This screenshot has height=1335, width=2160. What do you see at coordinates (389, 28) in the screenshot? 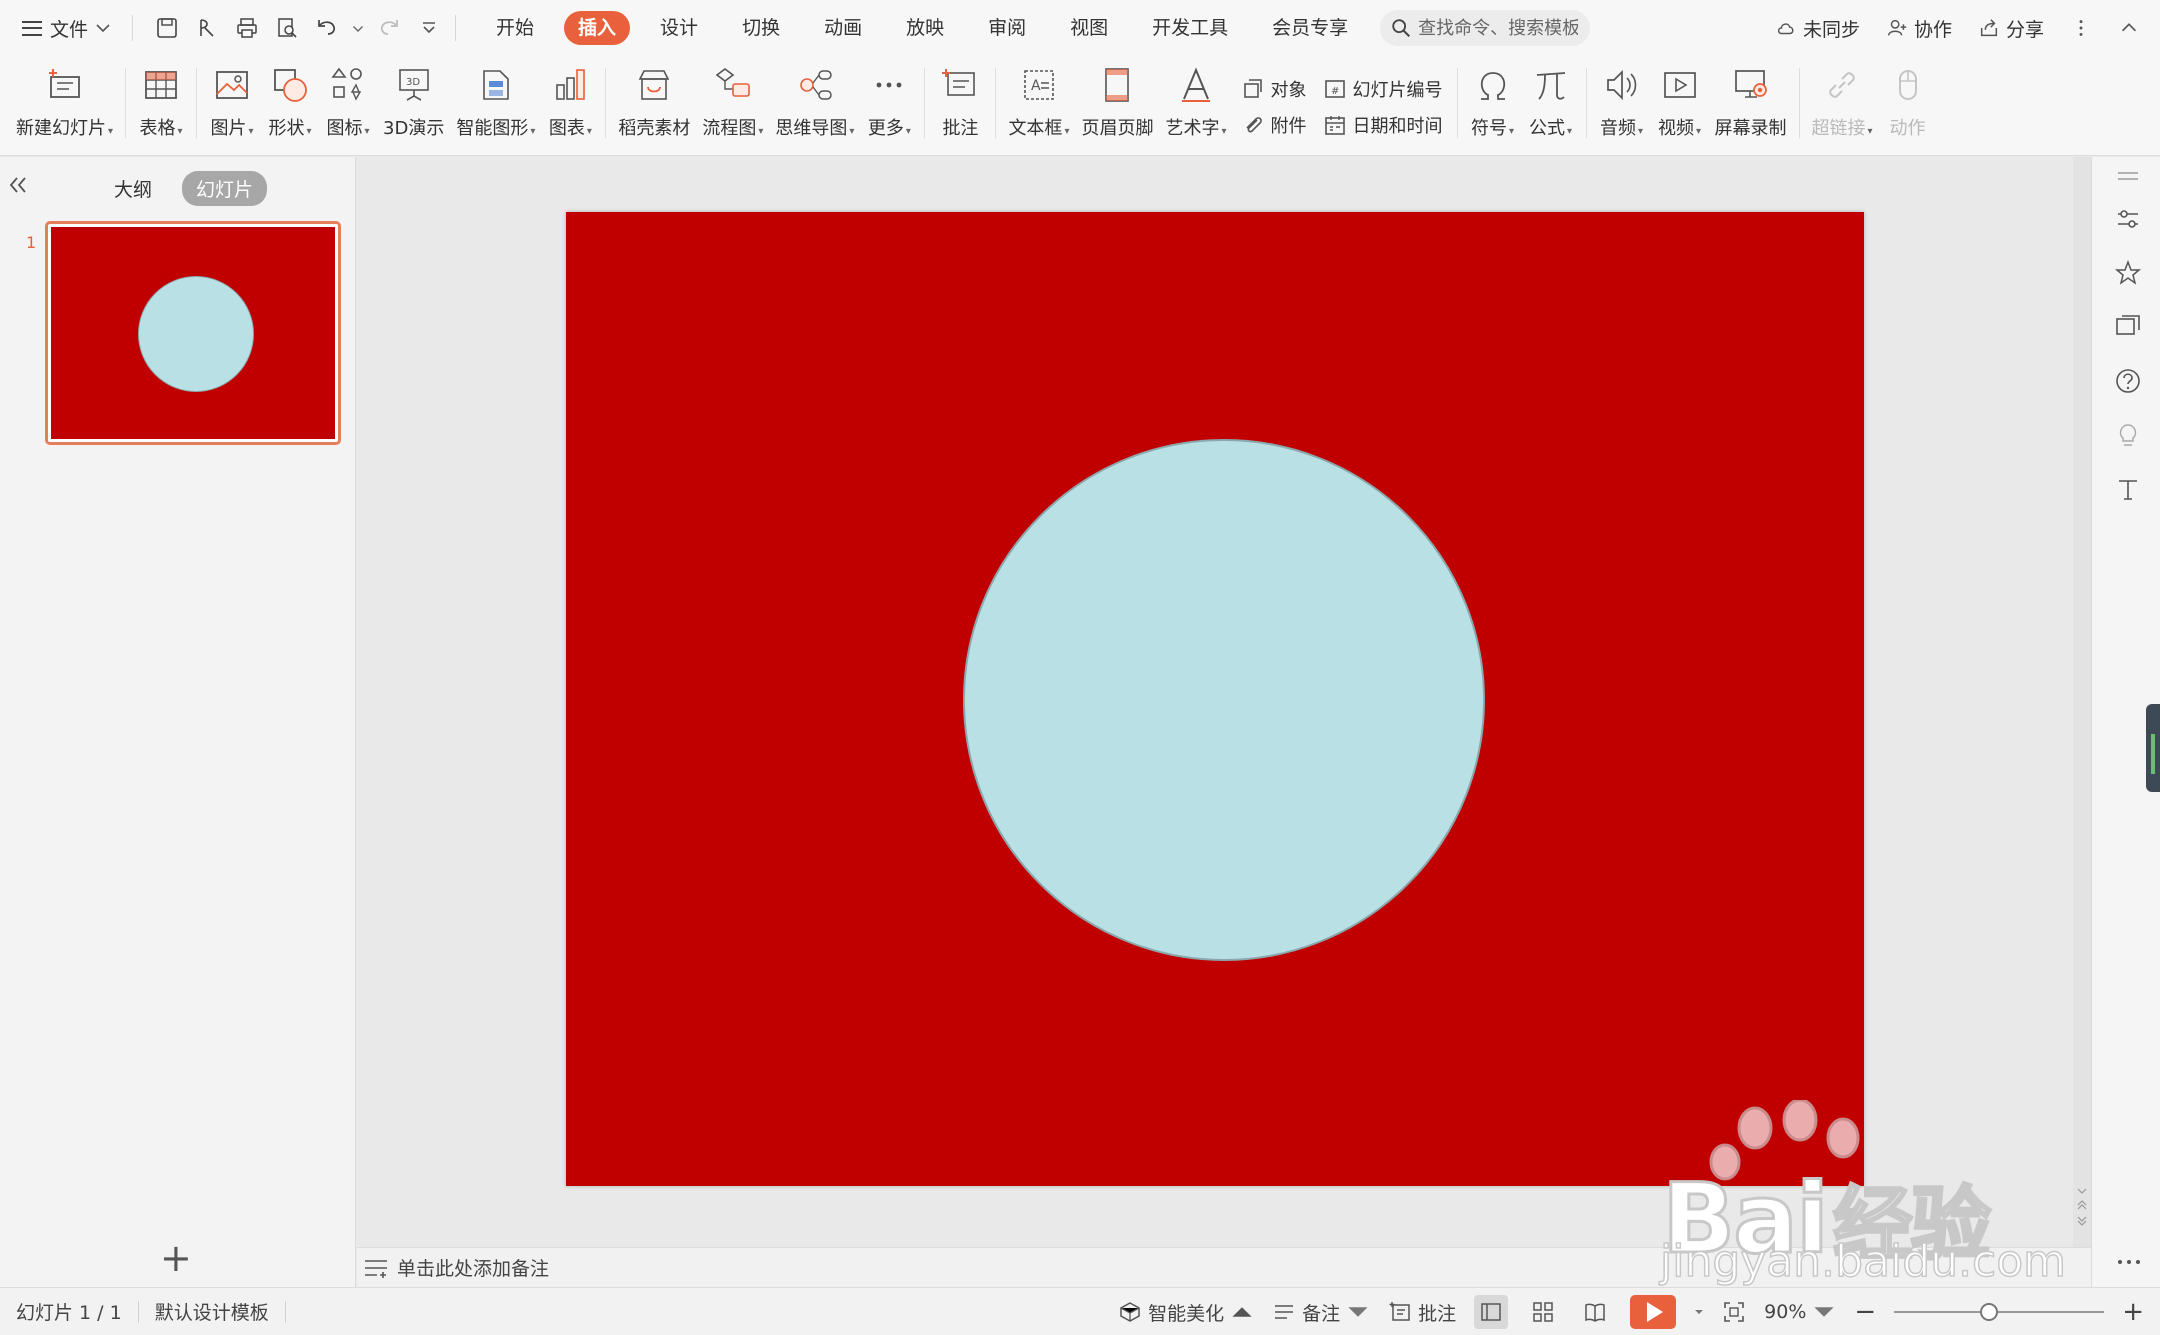
I see `redo-button` at bounding box center [389, 28].